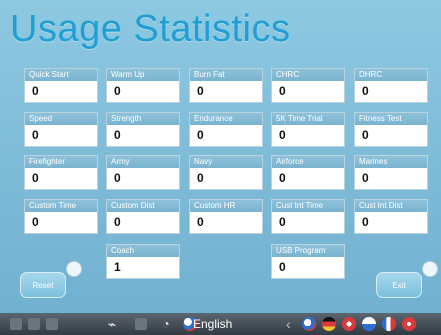  What do you see at coordinates (61, 119) in the screenshot?
I see `stat-label: Speed` at bounding box center [61, 119].